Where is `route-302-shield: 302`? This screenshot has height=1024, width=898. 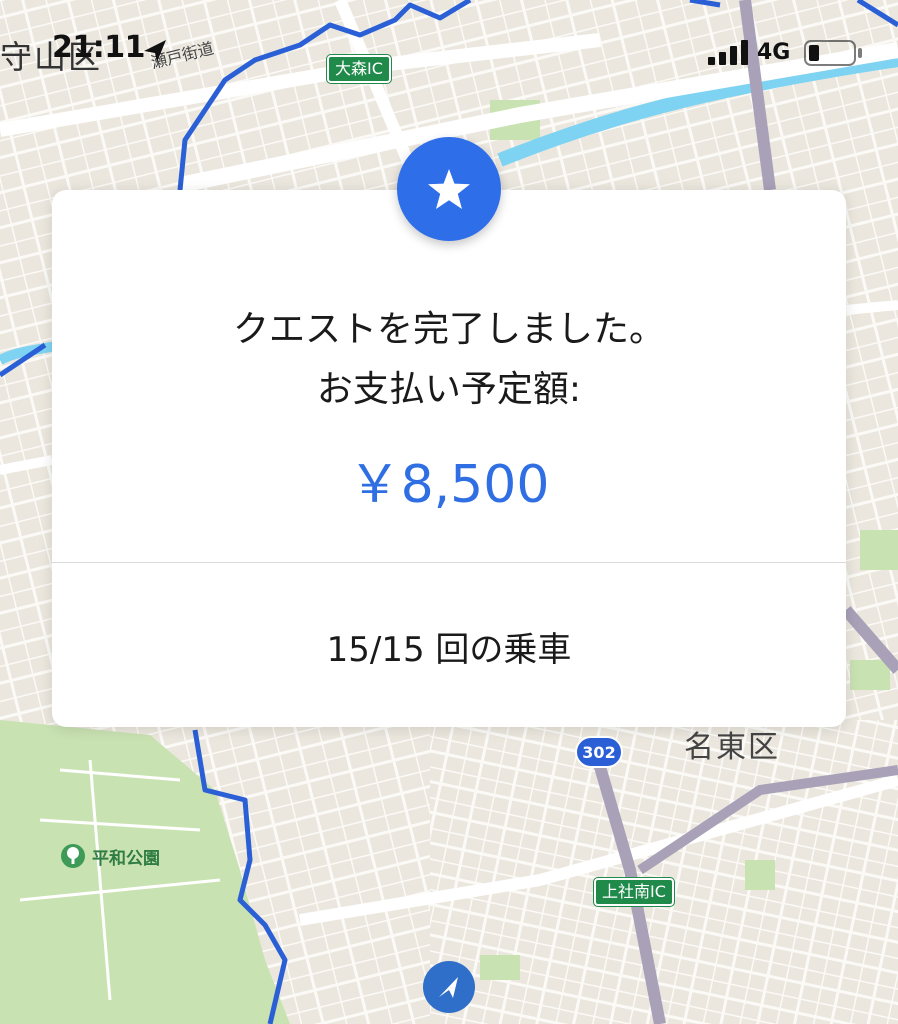
route-302-shield: 302 is located at coordinates (599, 752).